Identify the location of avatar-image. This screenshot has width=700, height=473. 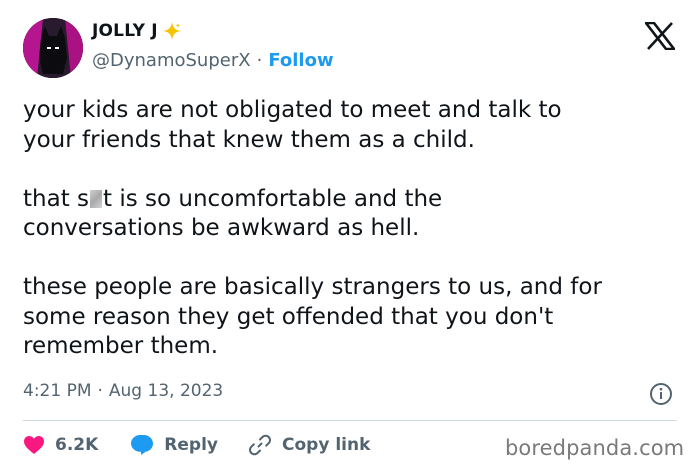
(53, 48).